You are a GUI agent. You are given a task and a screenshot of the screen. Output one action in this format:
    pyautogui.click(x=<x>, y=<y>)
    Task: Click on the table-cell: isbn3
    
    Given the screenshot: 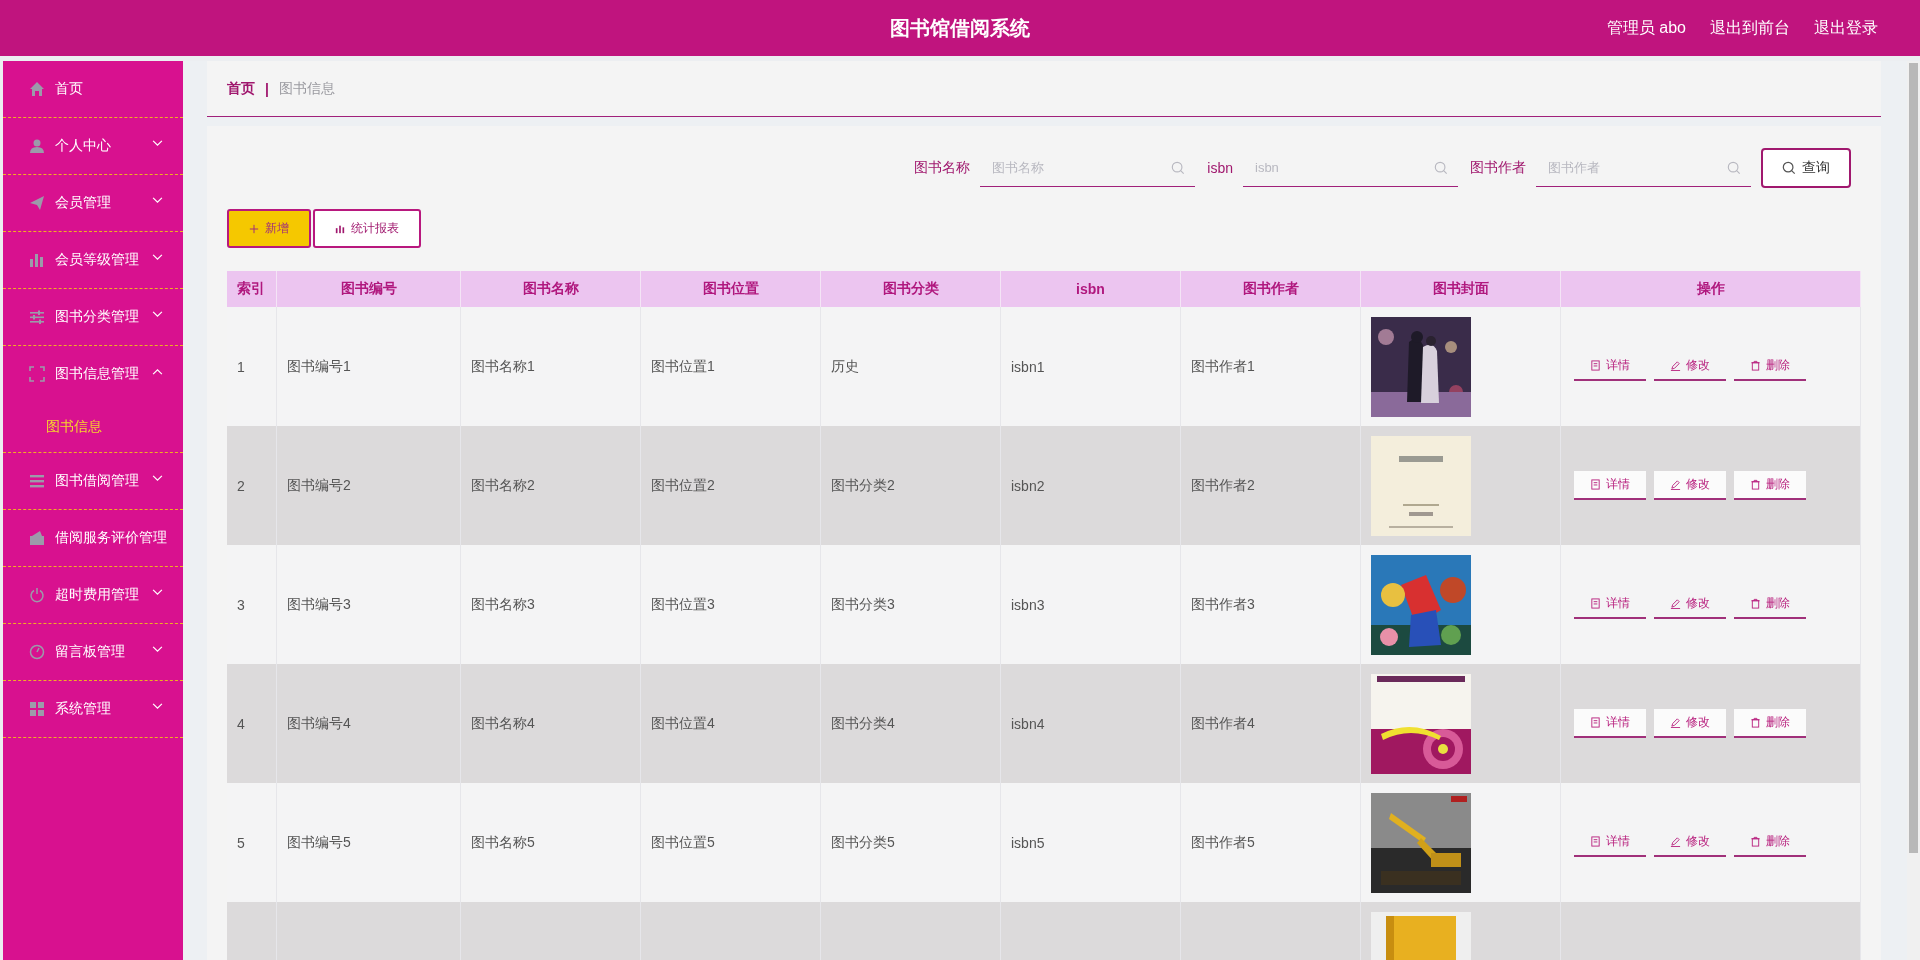 What is the action you would take?
    pyautogui.click(x=1028, y=604)
    